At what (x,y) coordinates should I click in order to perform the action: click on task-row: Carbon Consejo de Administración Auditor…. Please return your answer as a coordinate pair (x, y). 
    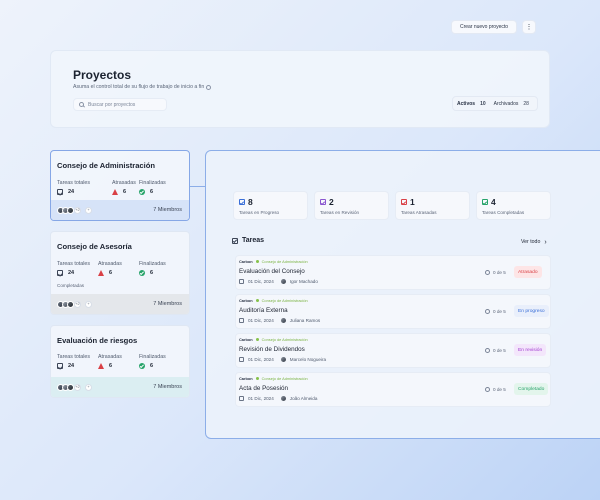
    Looking at the image, I should click on (393, 311).